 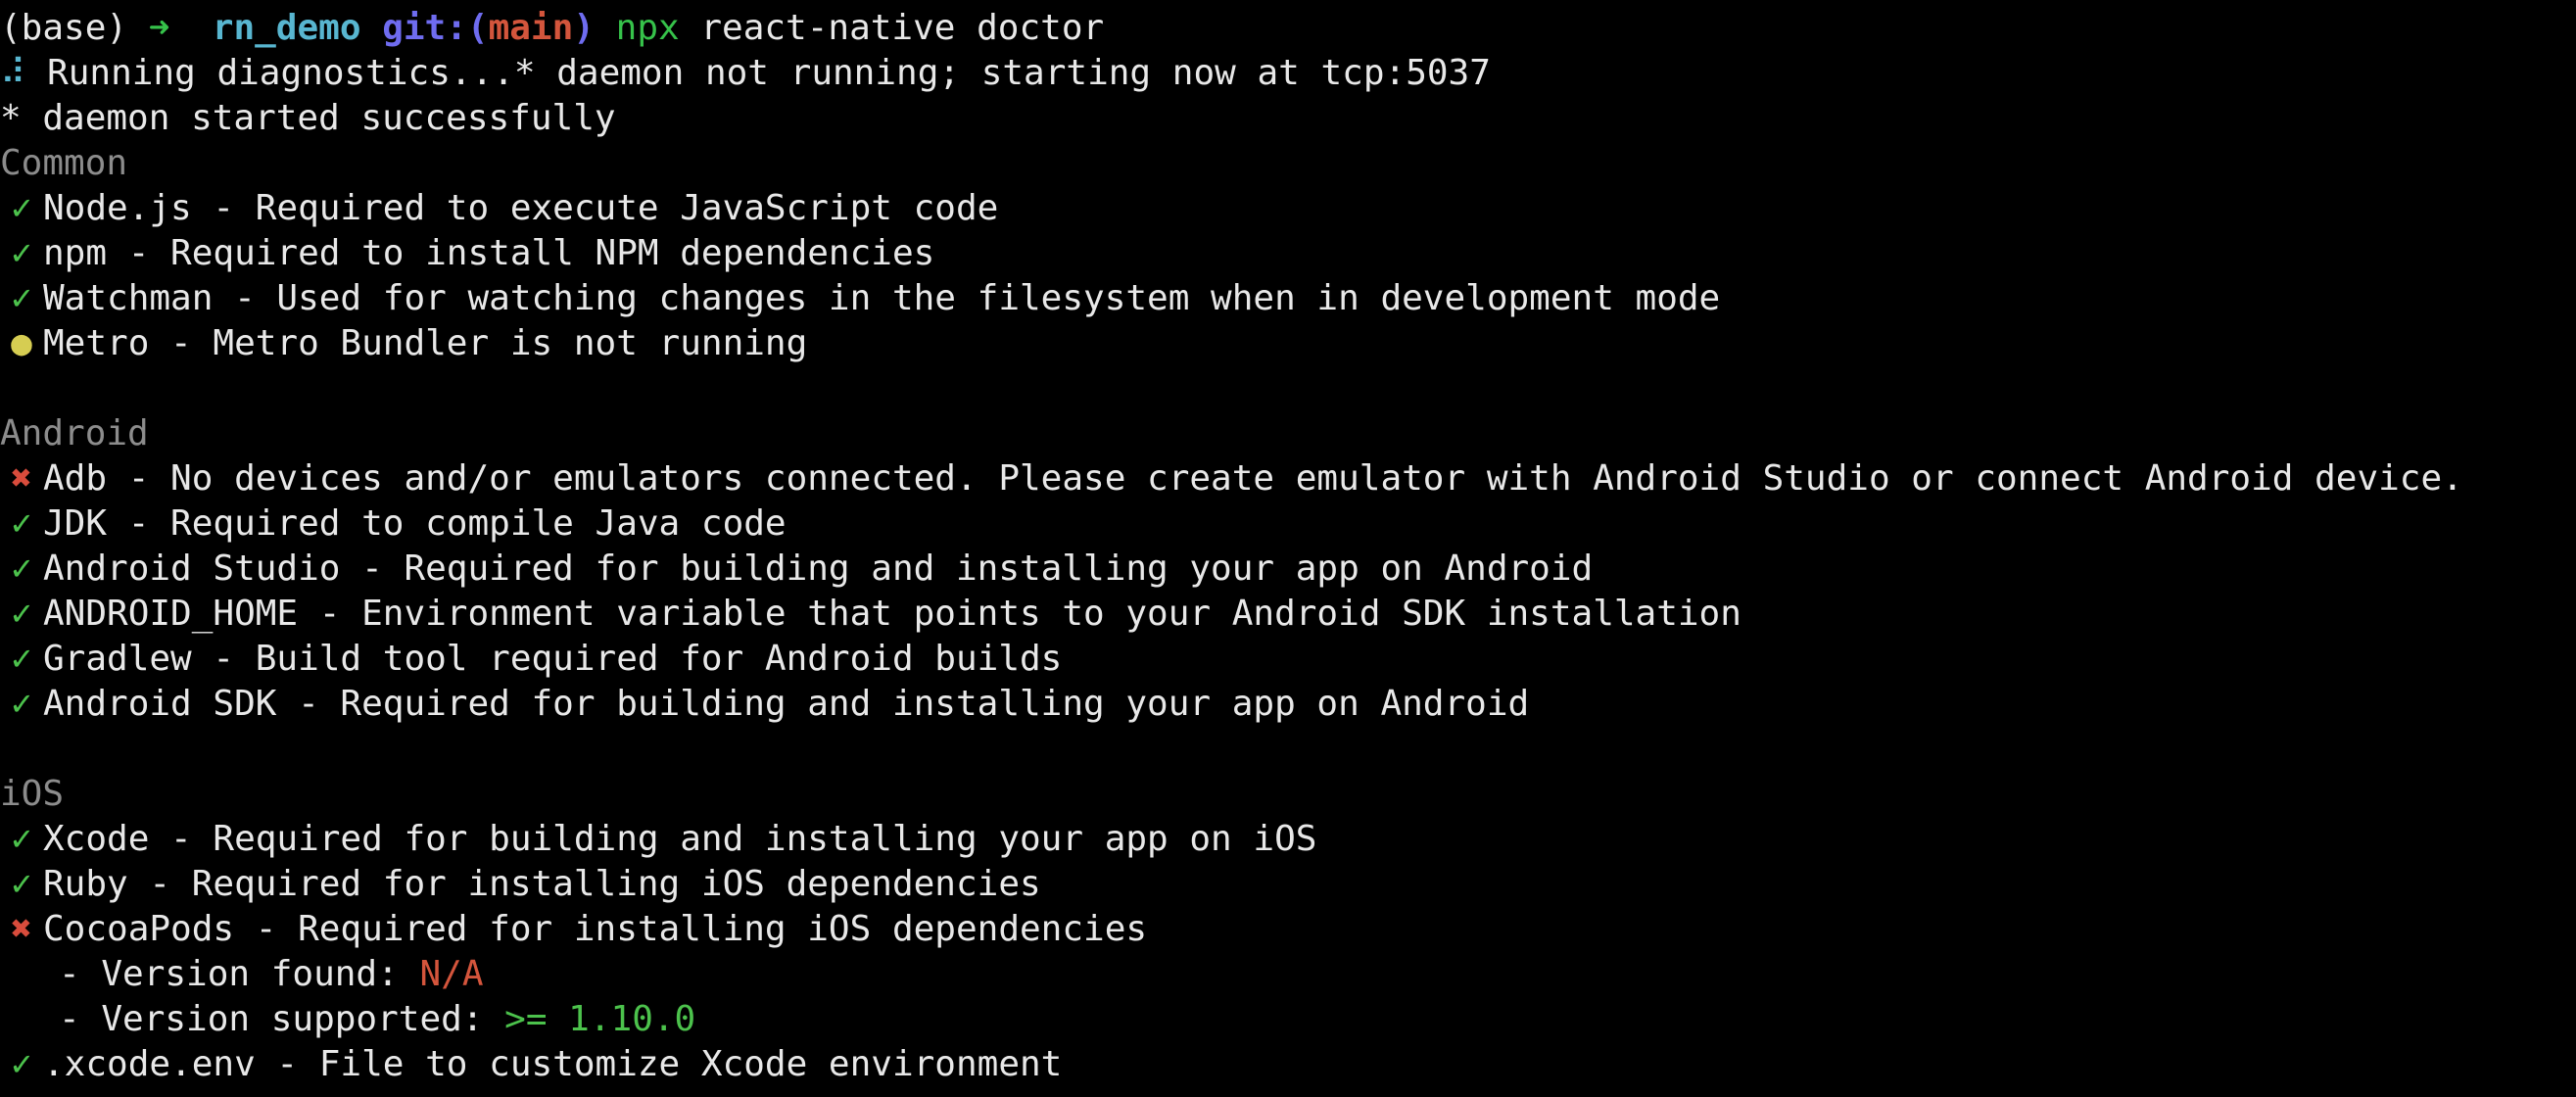 What do you see at coordinates (452, 974) in the screenshot?
I see `version-found-value: N/A` at bounding box center [452, 974].